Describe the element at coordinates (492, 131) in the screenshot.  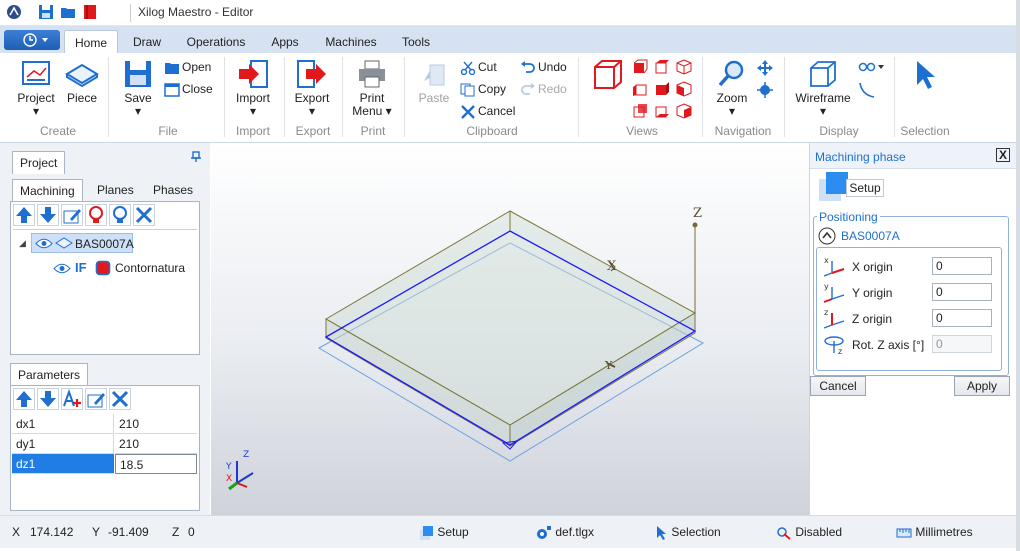
I see `group-clipboard-label: Clipboard` at that location.